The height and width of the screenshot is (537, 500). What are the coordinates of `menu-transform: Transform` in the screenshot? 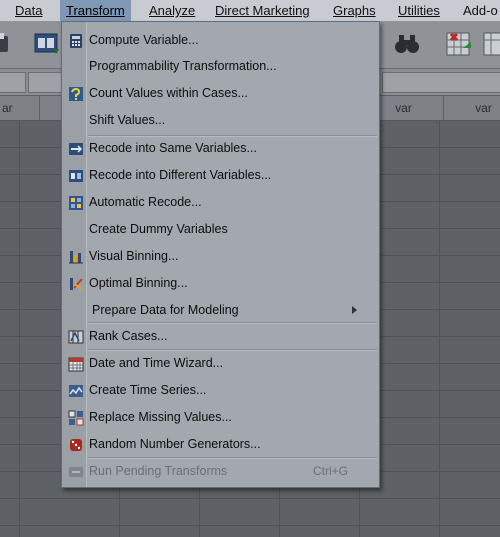 It's located at (95, 10).